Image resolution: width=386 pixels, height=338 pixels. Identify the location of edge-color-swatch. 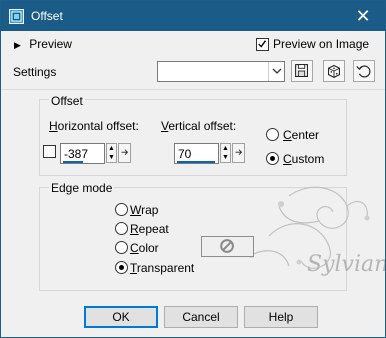
(227, 246).